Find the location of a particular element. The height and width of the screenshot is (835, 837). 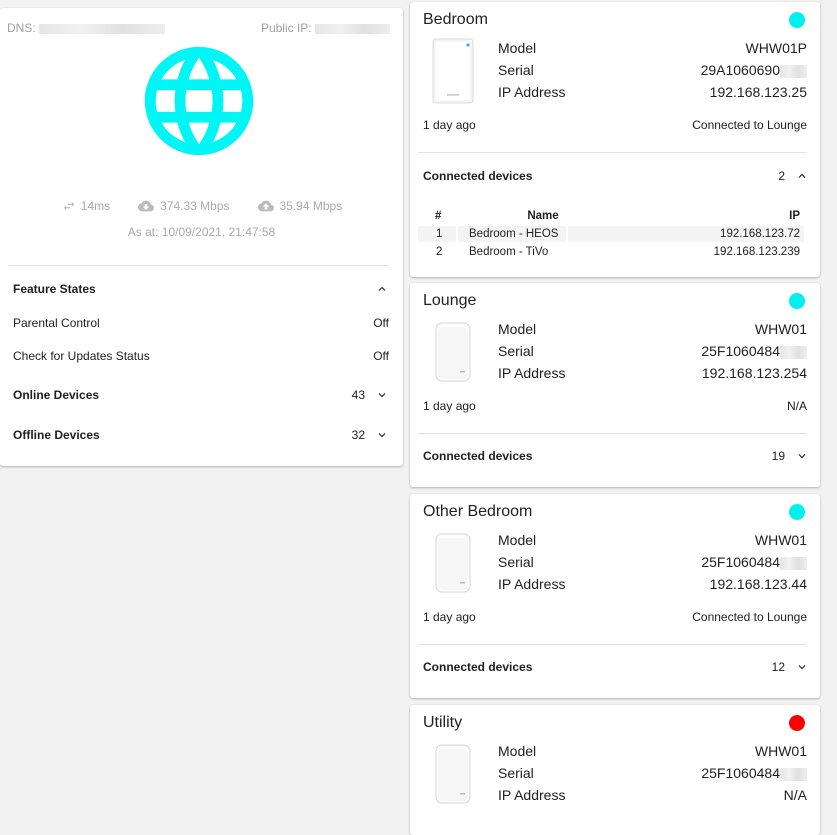

table-row: 2 Bedroom - TiVo 192.168.123.239 is located at coordinates (611, 252).